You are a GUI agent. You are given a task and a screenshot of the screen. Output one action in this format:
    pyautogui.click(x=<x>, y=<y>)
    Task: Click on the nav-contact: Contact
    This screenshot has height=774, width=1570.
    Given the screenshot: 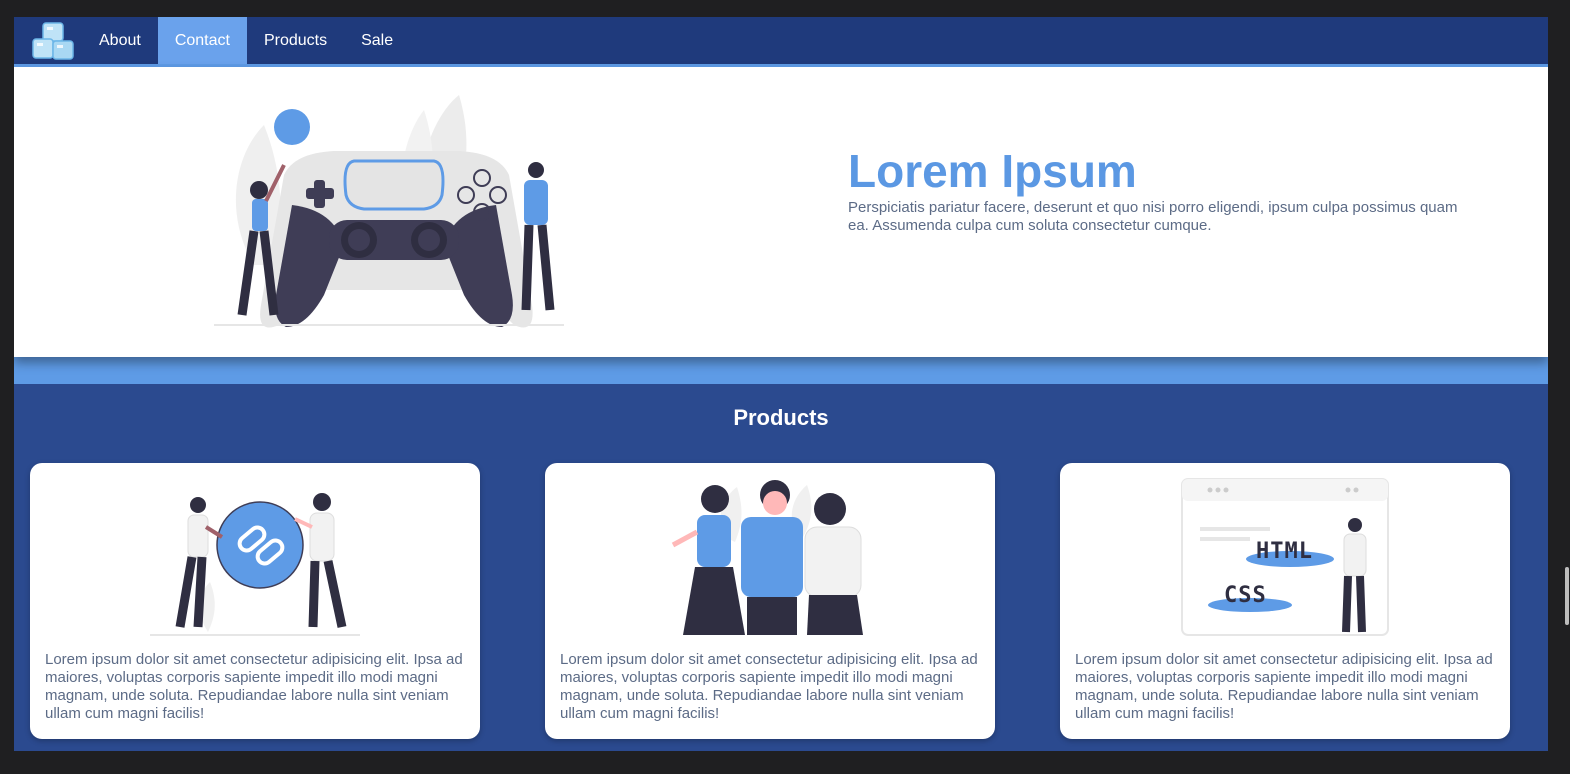 What is the action you would take?
    pyautogui.click(x=202, y=40)
    